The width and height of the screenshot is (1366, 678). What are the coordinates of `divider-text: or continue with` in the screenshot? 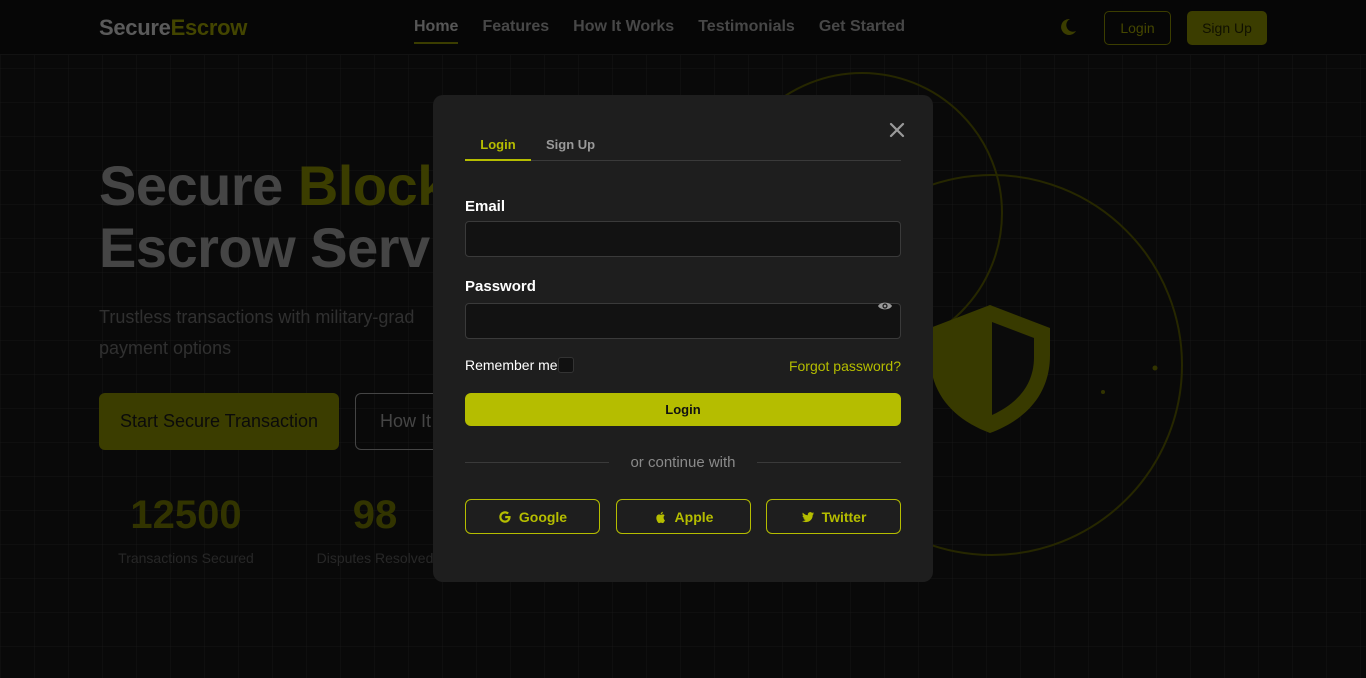 It's located at (683, 462).